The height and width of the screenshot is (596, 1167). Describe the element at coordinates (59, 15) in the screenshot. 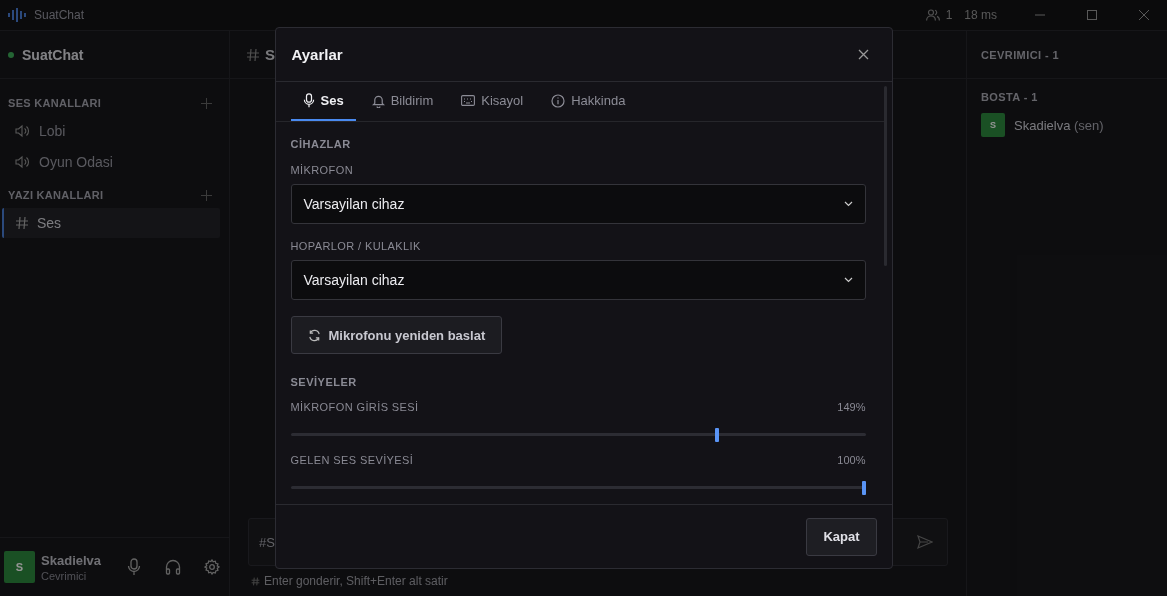

I see `app-name: SuatChat` at that location.